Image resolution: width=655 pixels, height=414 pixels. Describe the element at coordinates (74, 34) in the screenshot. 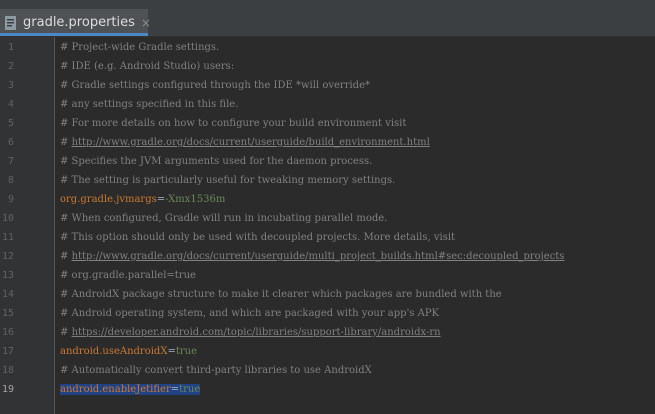

I see `active-tab-indicator` at that location.